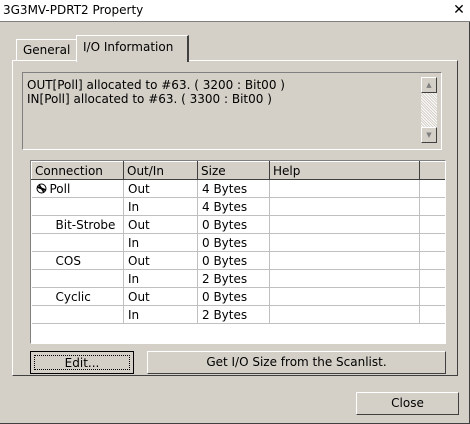  Describe the element at coordinates (235, 11) in the screenshot. I see `title-bar: 3G3MV-PDRT2 Property ✕` at that location.